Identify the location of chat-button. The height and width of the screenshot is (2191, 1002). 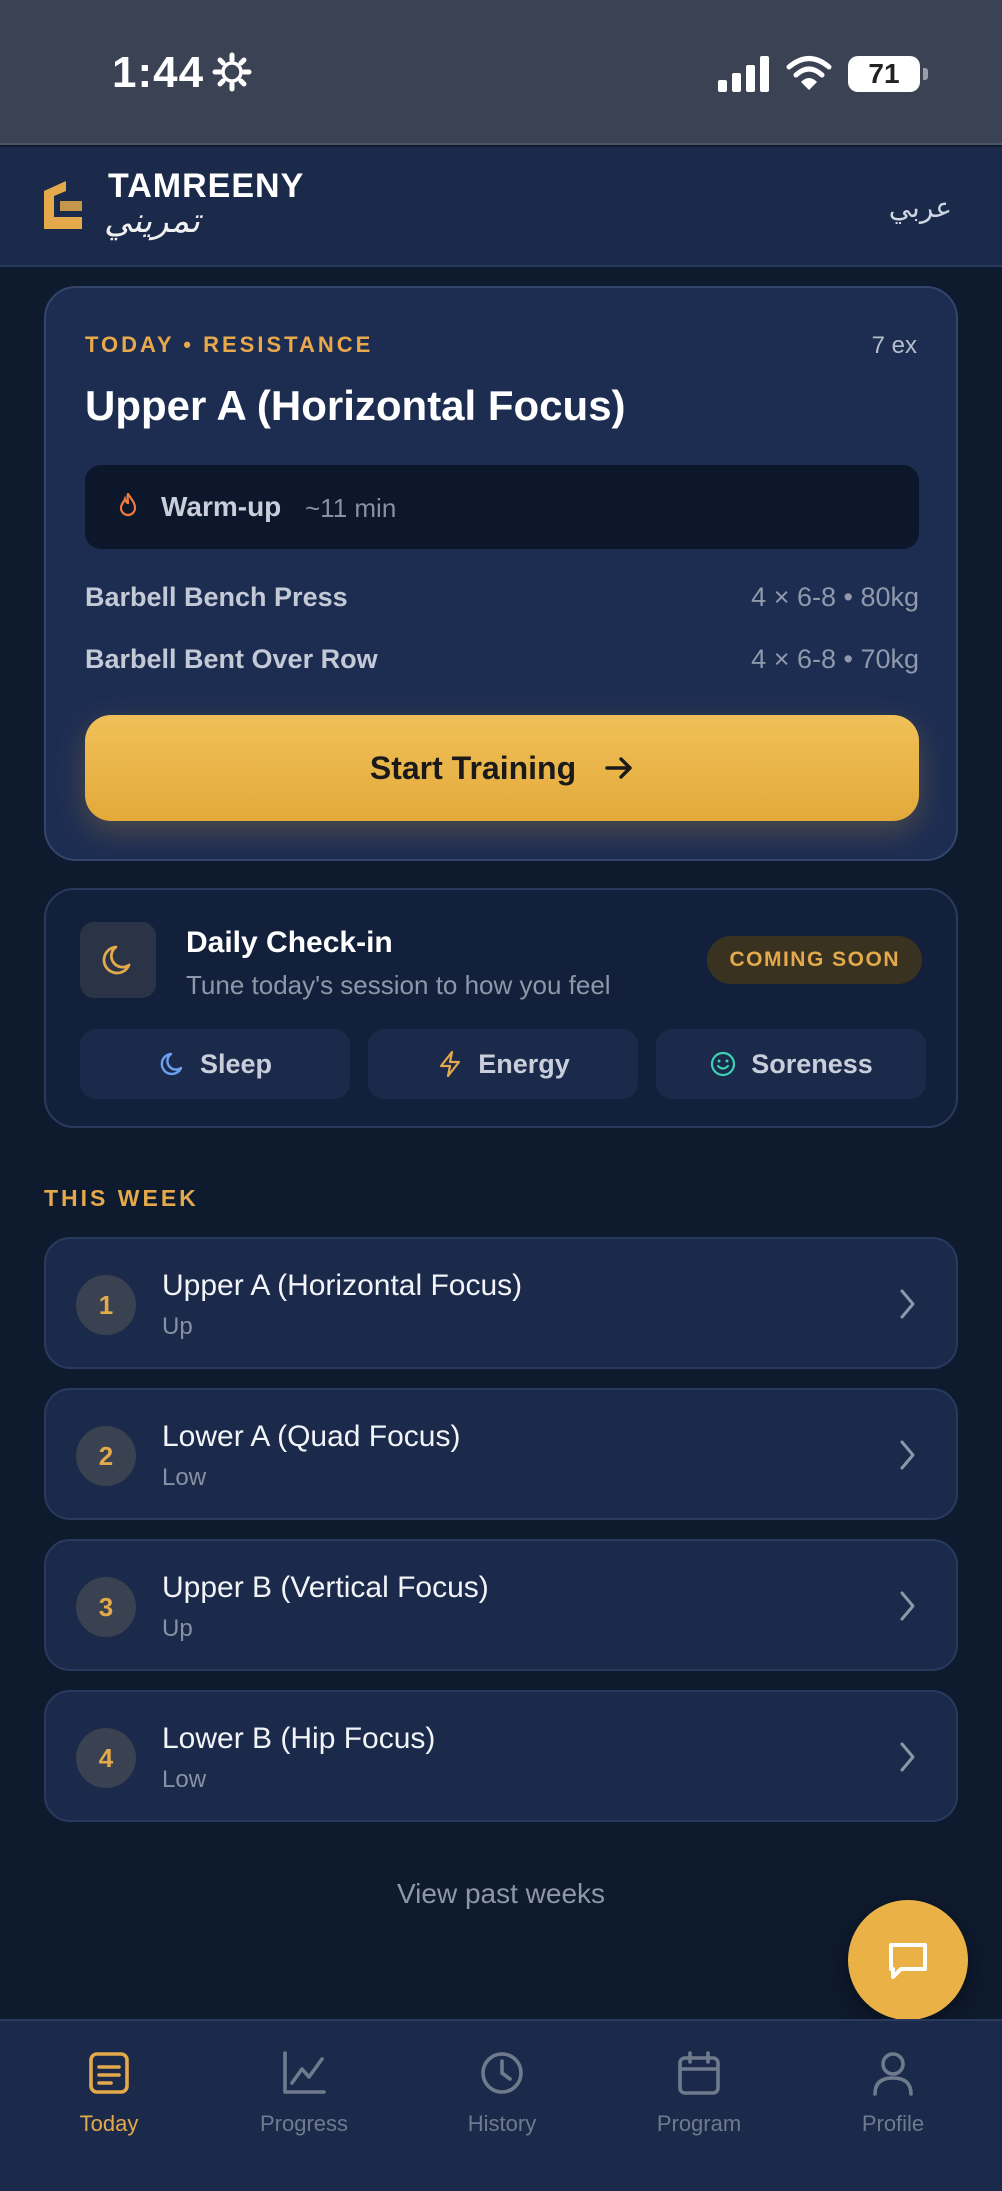
(908, 1960).